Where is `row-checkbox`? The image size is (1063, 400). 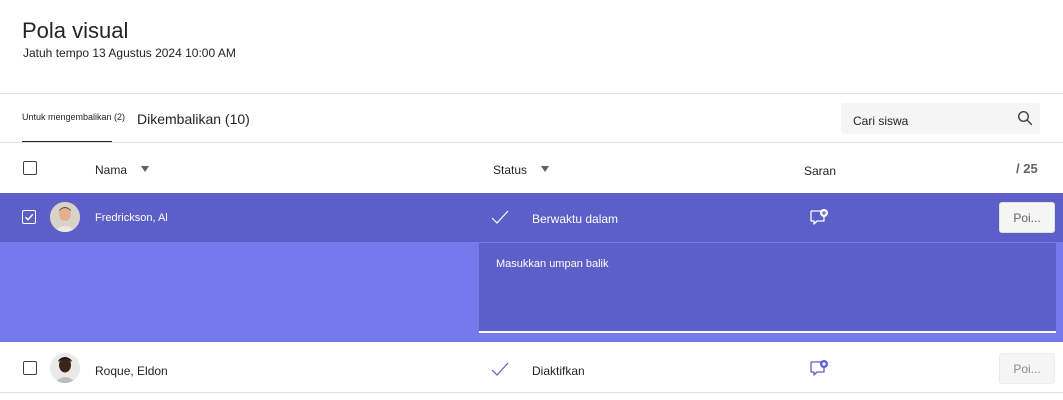 row-checkbox is located at coordinates (30, 368).